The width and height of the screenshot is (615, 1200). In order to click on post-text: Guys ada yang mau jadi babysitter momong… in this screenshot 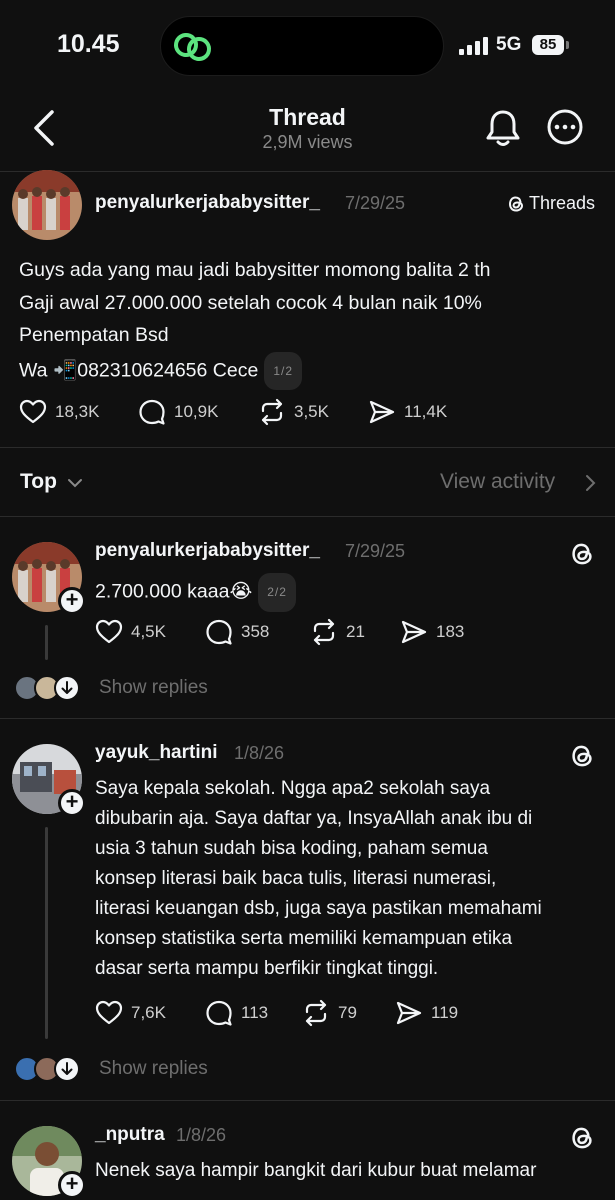, I will do `click(309, 322)`.